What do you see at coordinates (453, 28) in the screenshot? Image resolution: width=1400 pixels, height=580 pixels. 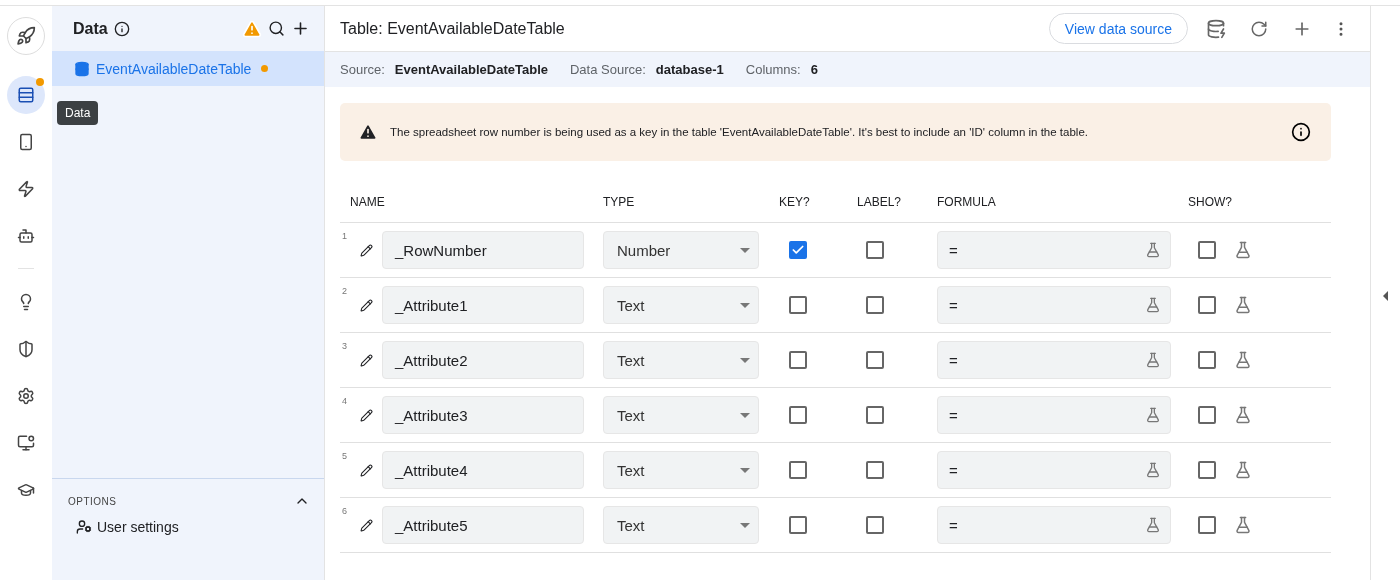 I see `page-title: Table: EventAvailableDateTable` at bounding box center [453, 28].